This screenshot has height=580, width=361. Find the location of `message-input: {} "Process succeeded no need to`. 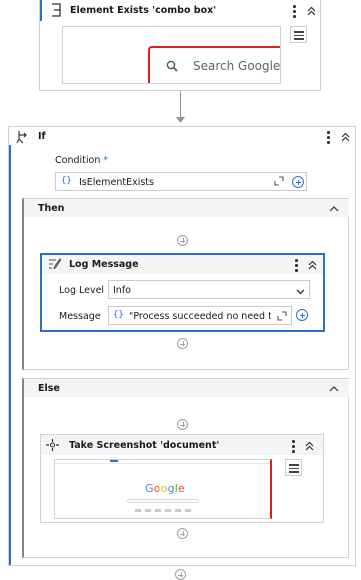

message-input: {} "Process succeeded no need to is located at coordinates (200, 315).